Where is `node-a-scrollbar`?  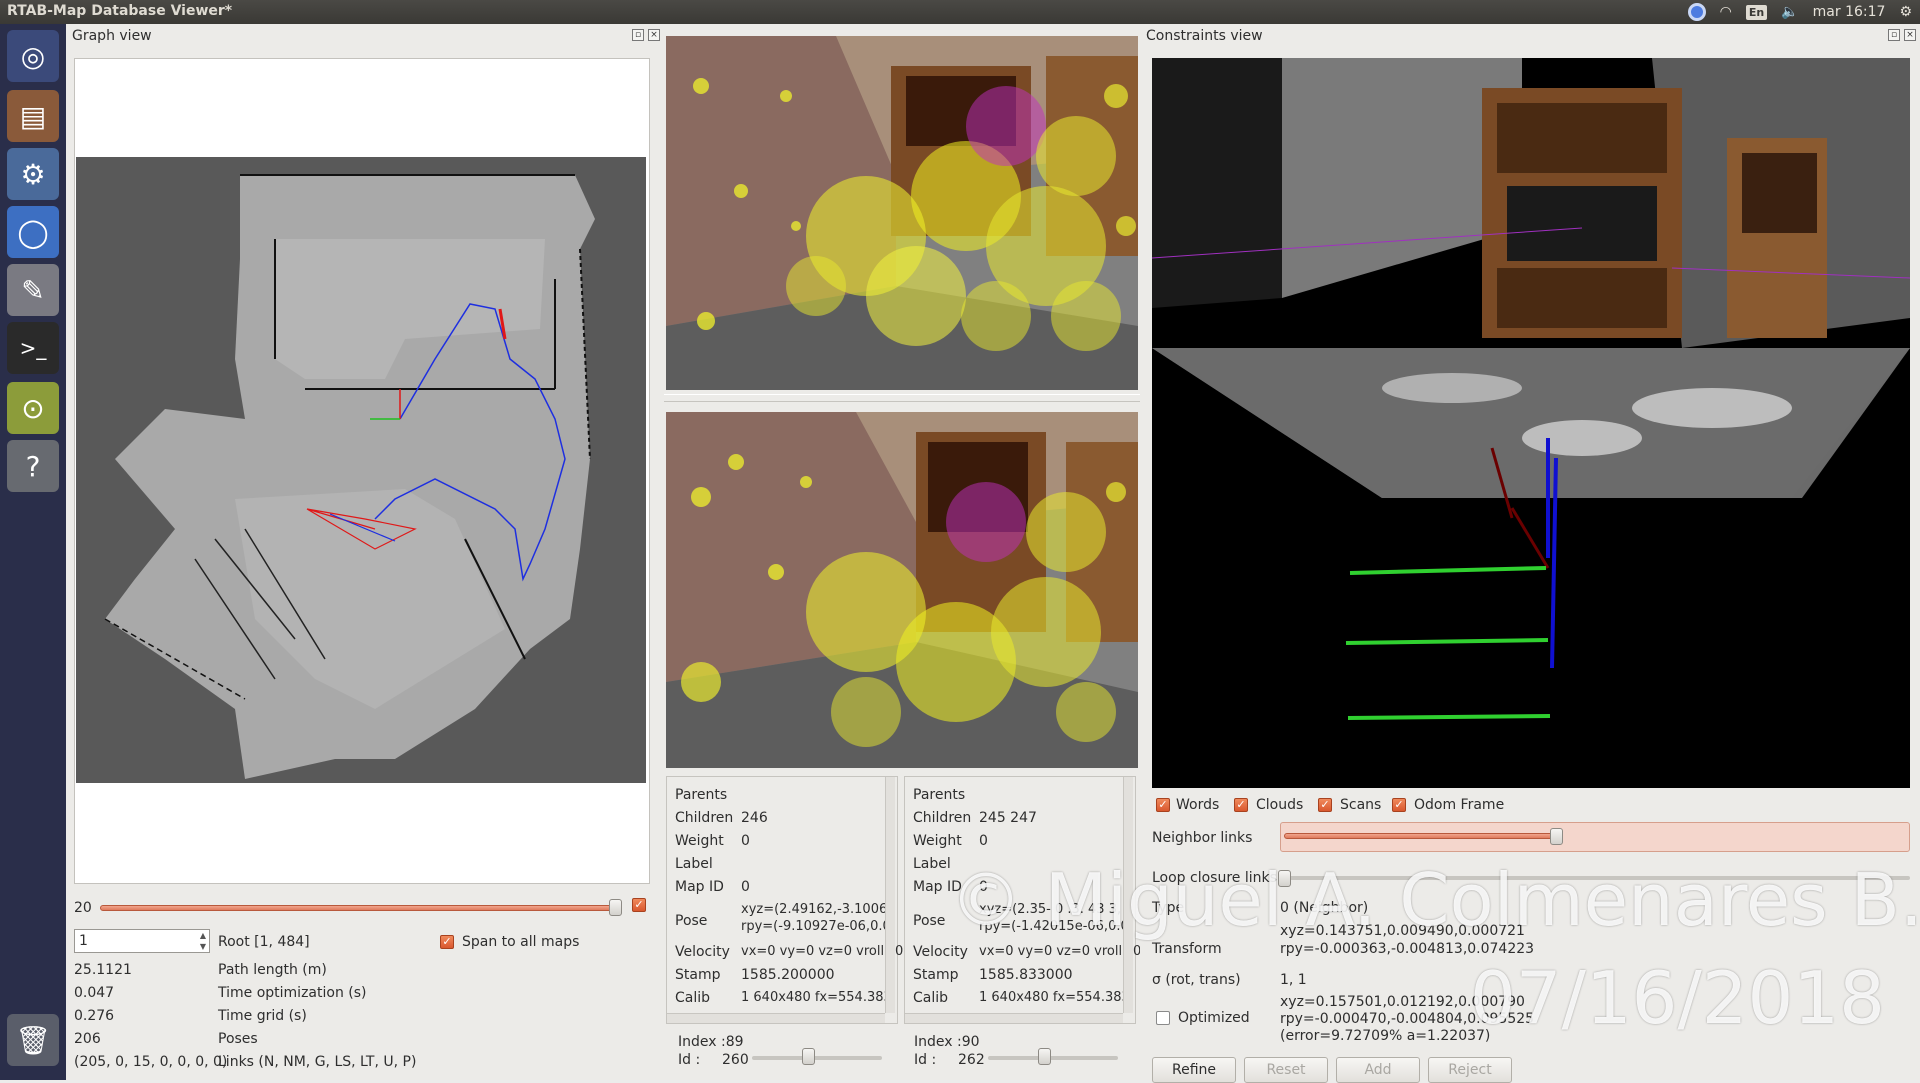 node-a-scrollbar is located at coordinates (890, 895).